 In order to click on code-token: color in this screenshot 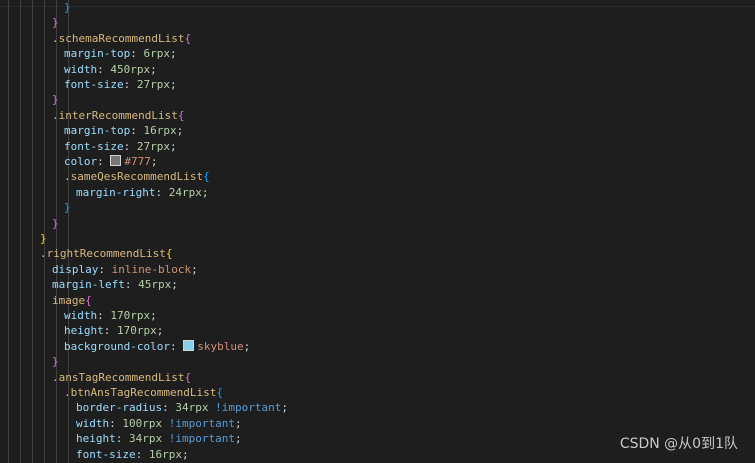, I will do `click(81, 161)`.